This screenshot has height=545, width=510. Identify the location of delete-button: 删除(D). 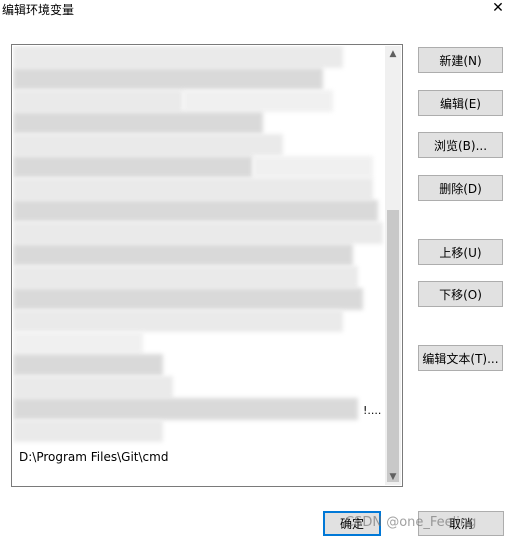
(460, 188).